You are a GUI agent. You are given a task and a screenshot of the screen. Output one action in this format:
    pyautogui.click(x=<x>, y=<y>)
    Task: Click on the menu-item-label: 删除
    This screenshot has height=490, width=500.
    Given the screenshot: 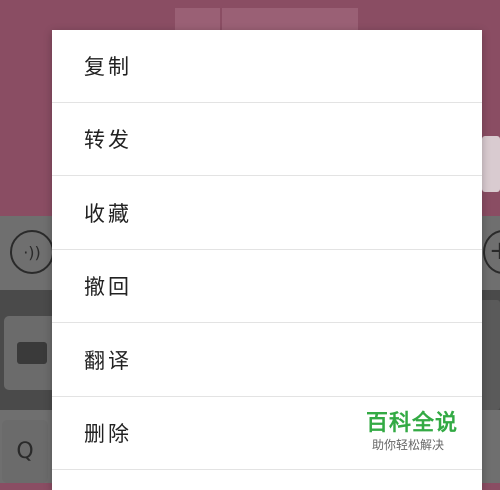 What is the action you would take?
    pyautogui.click(x=108, y=434)
    